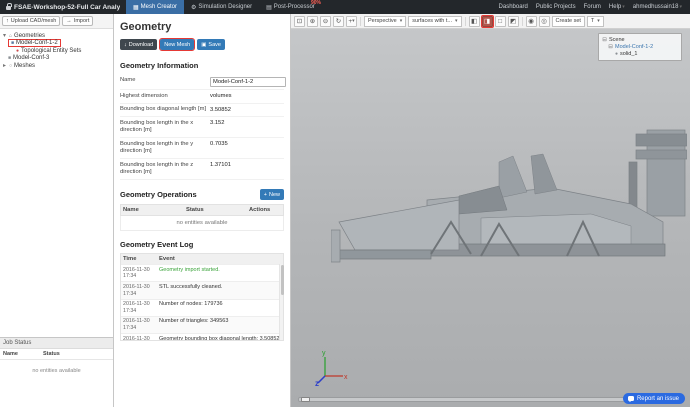 The width and height of the screenshot is (690, 407). Describe the element at coordinates (568, 21) in the screenshot. I see `create-set-button: Create set` at that location.